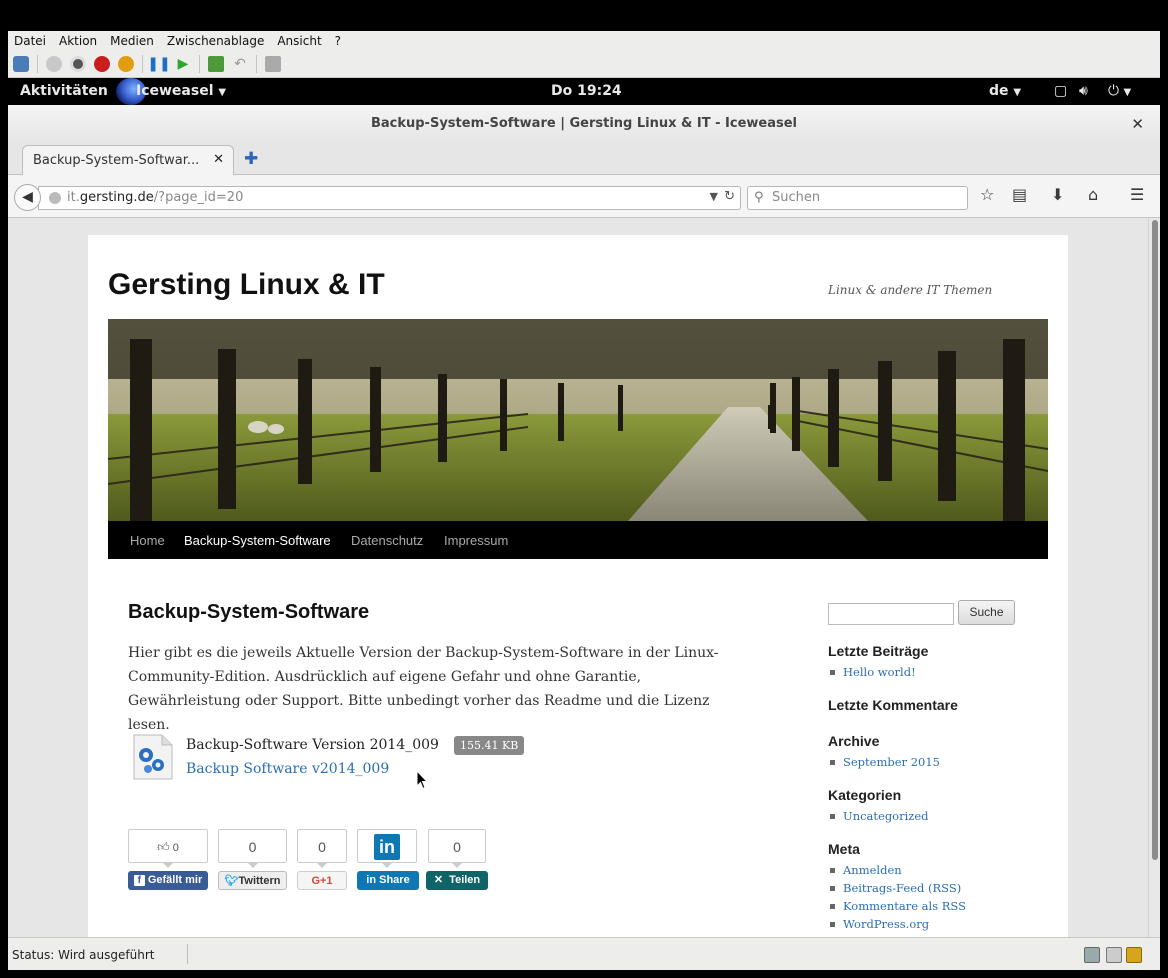 The width and height of the screenshot is (1168, 978). What do you see at coordinates (251, 159) in the screenshot?
I see `new-tab-icon: ✚` at bounding box center [251, 159].